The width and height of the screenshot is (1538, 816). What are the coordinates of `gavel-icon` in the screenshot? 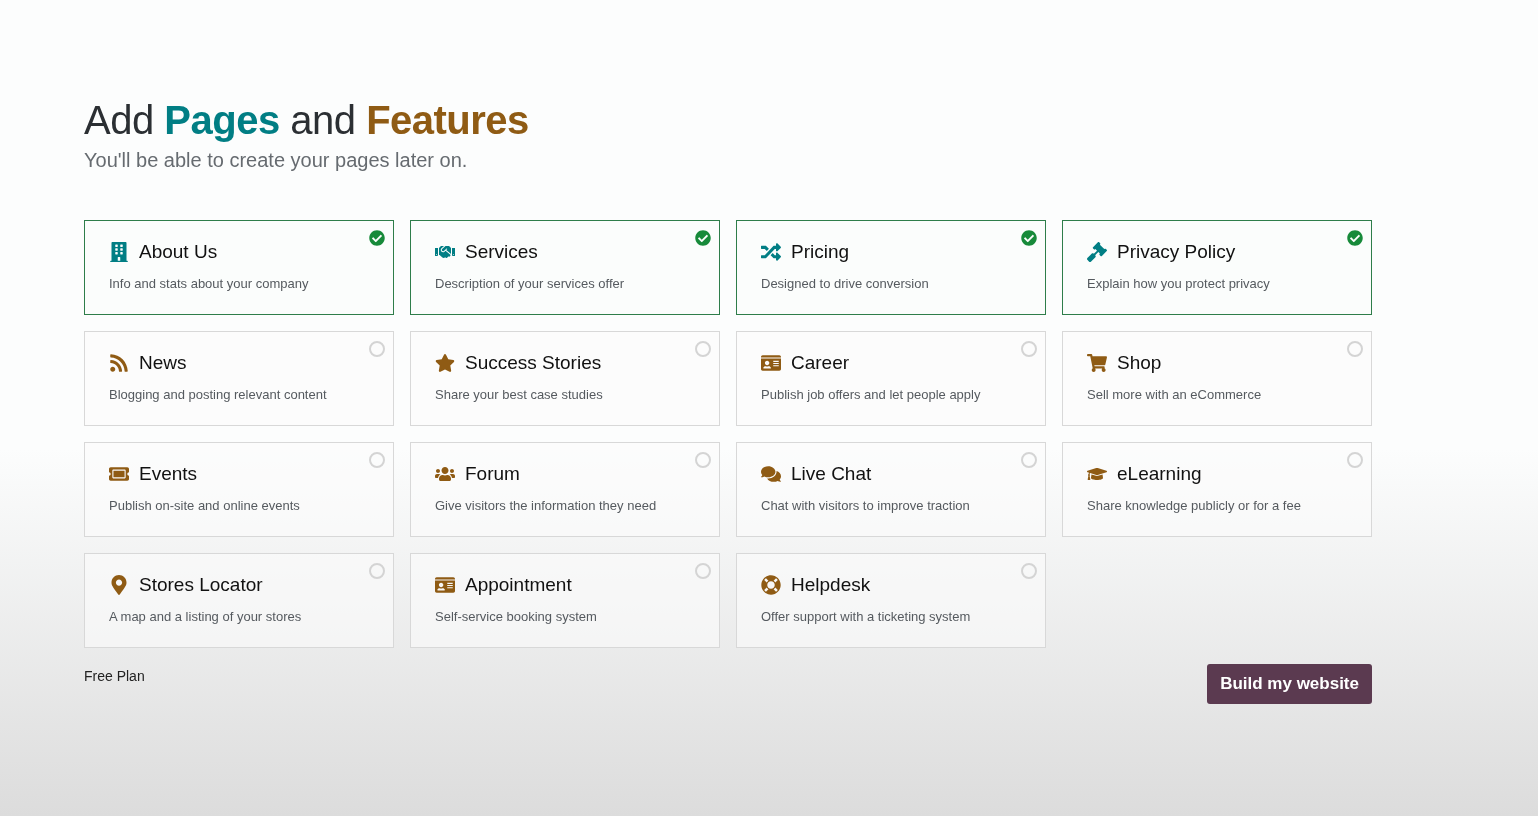 It's located at (1097, 252).